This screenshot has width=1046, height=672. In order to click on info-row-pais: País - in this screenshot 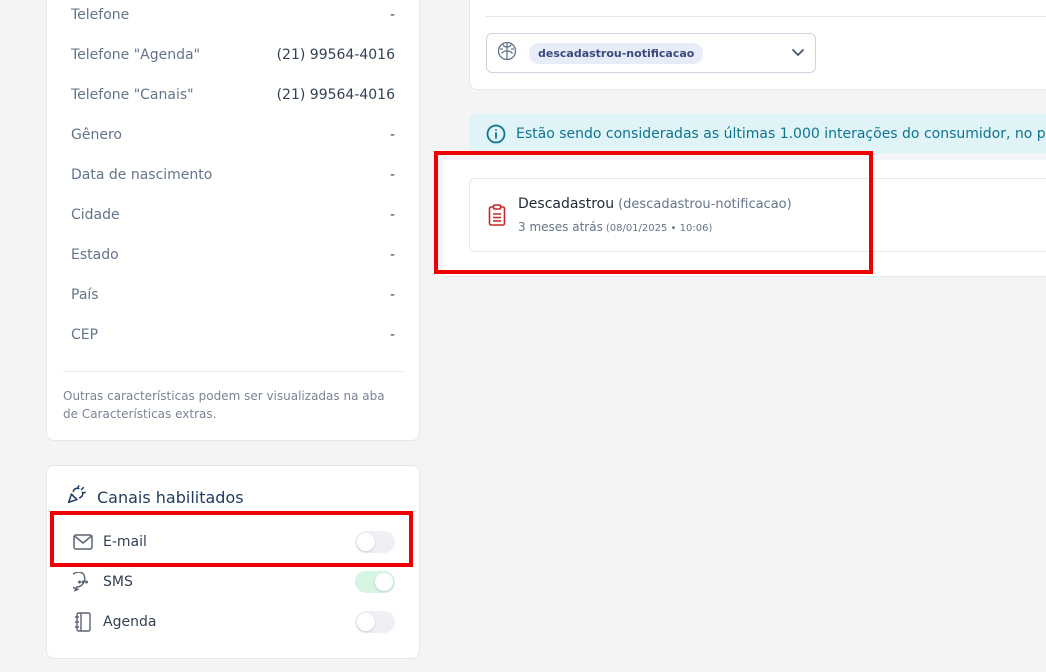, I will do `click(233, 295)`.